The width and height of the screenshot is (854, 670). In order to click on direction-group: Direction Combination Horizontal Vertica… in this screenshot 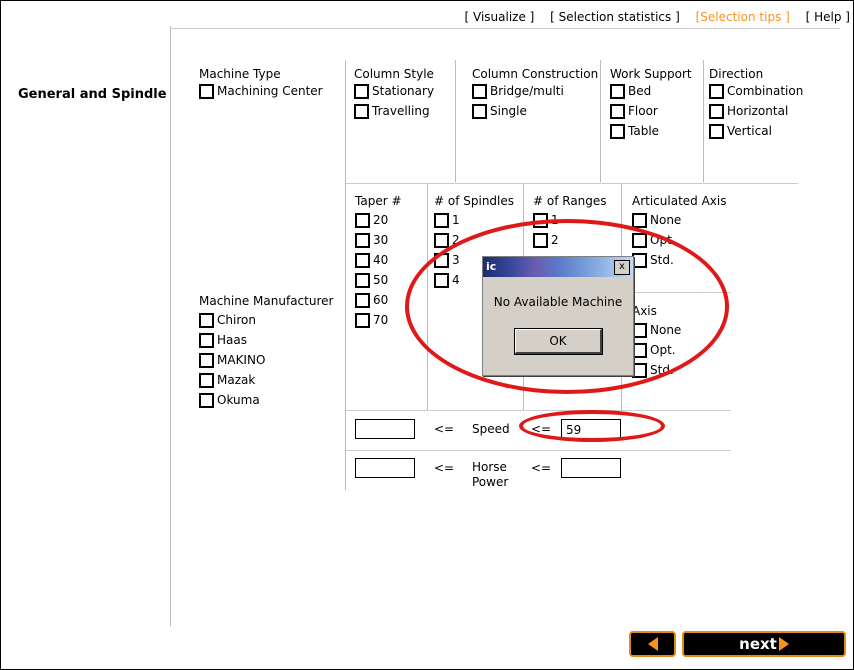, I will do `click(756, 104)`.